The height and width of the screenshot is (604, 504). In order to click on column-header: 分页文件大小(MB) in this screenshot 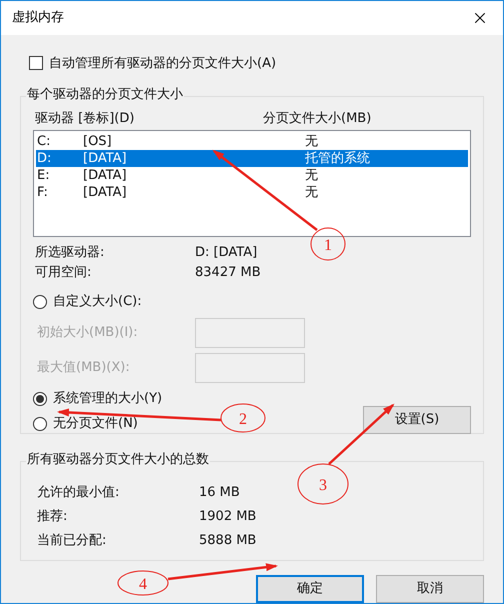, I will do `click(317, 119)`.